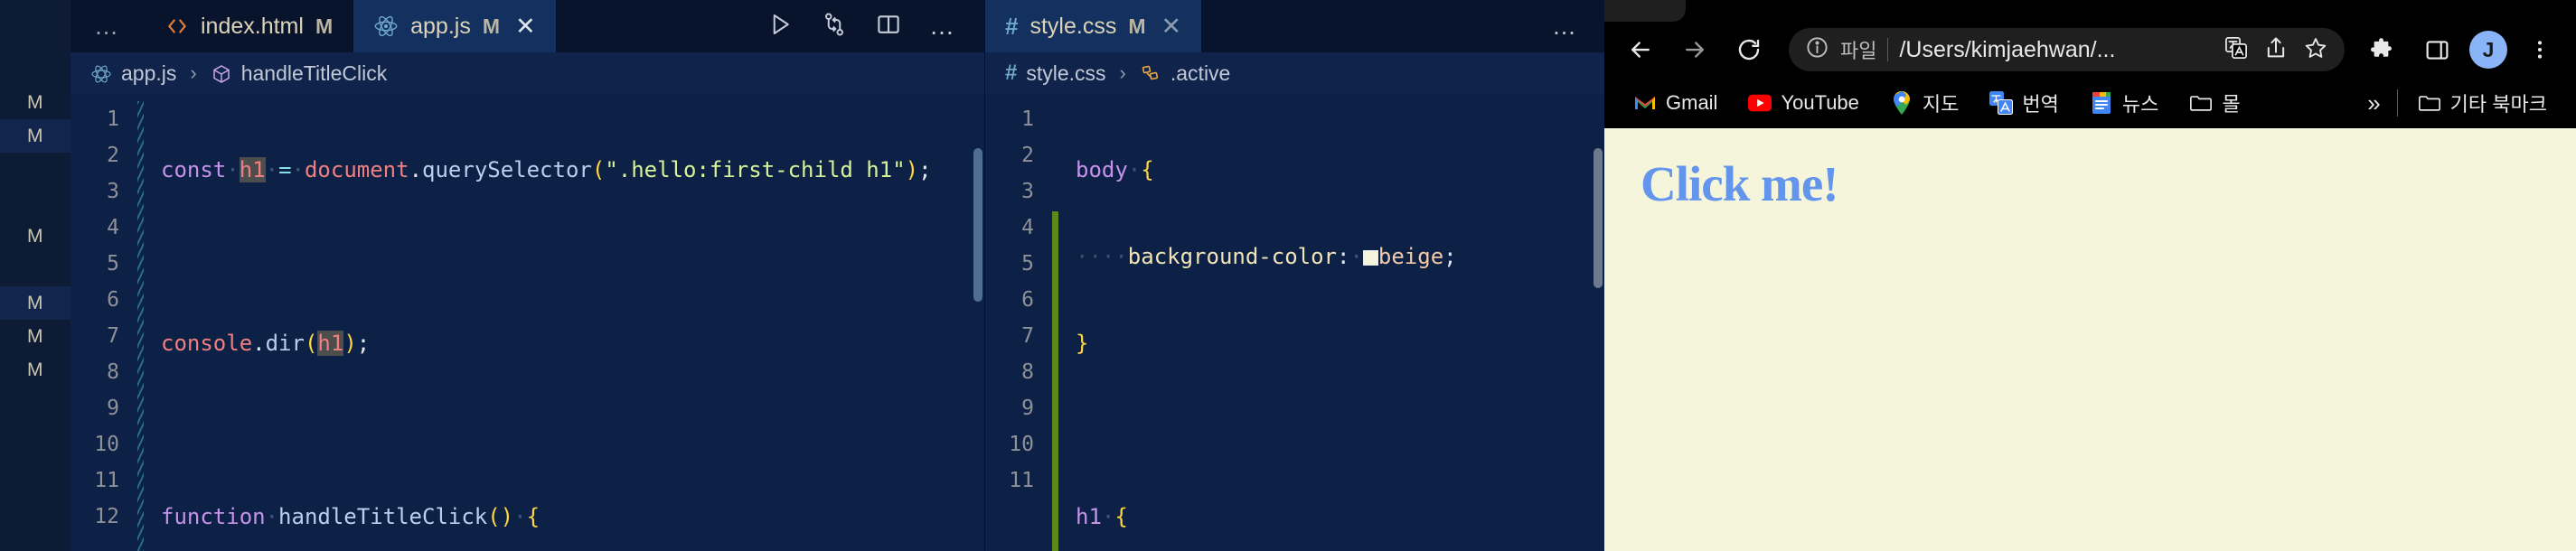 The image size is (2576, 551). I want to click on diff-rail-right, so click(1054, 322).